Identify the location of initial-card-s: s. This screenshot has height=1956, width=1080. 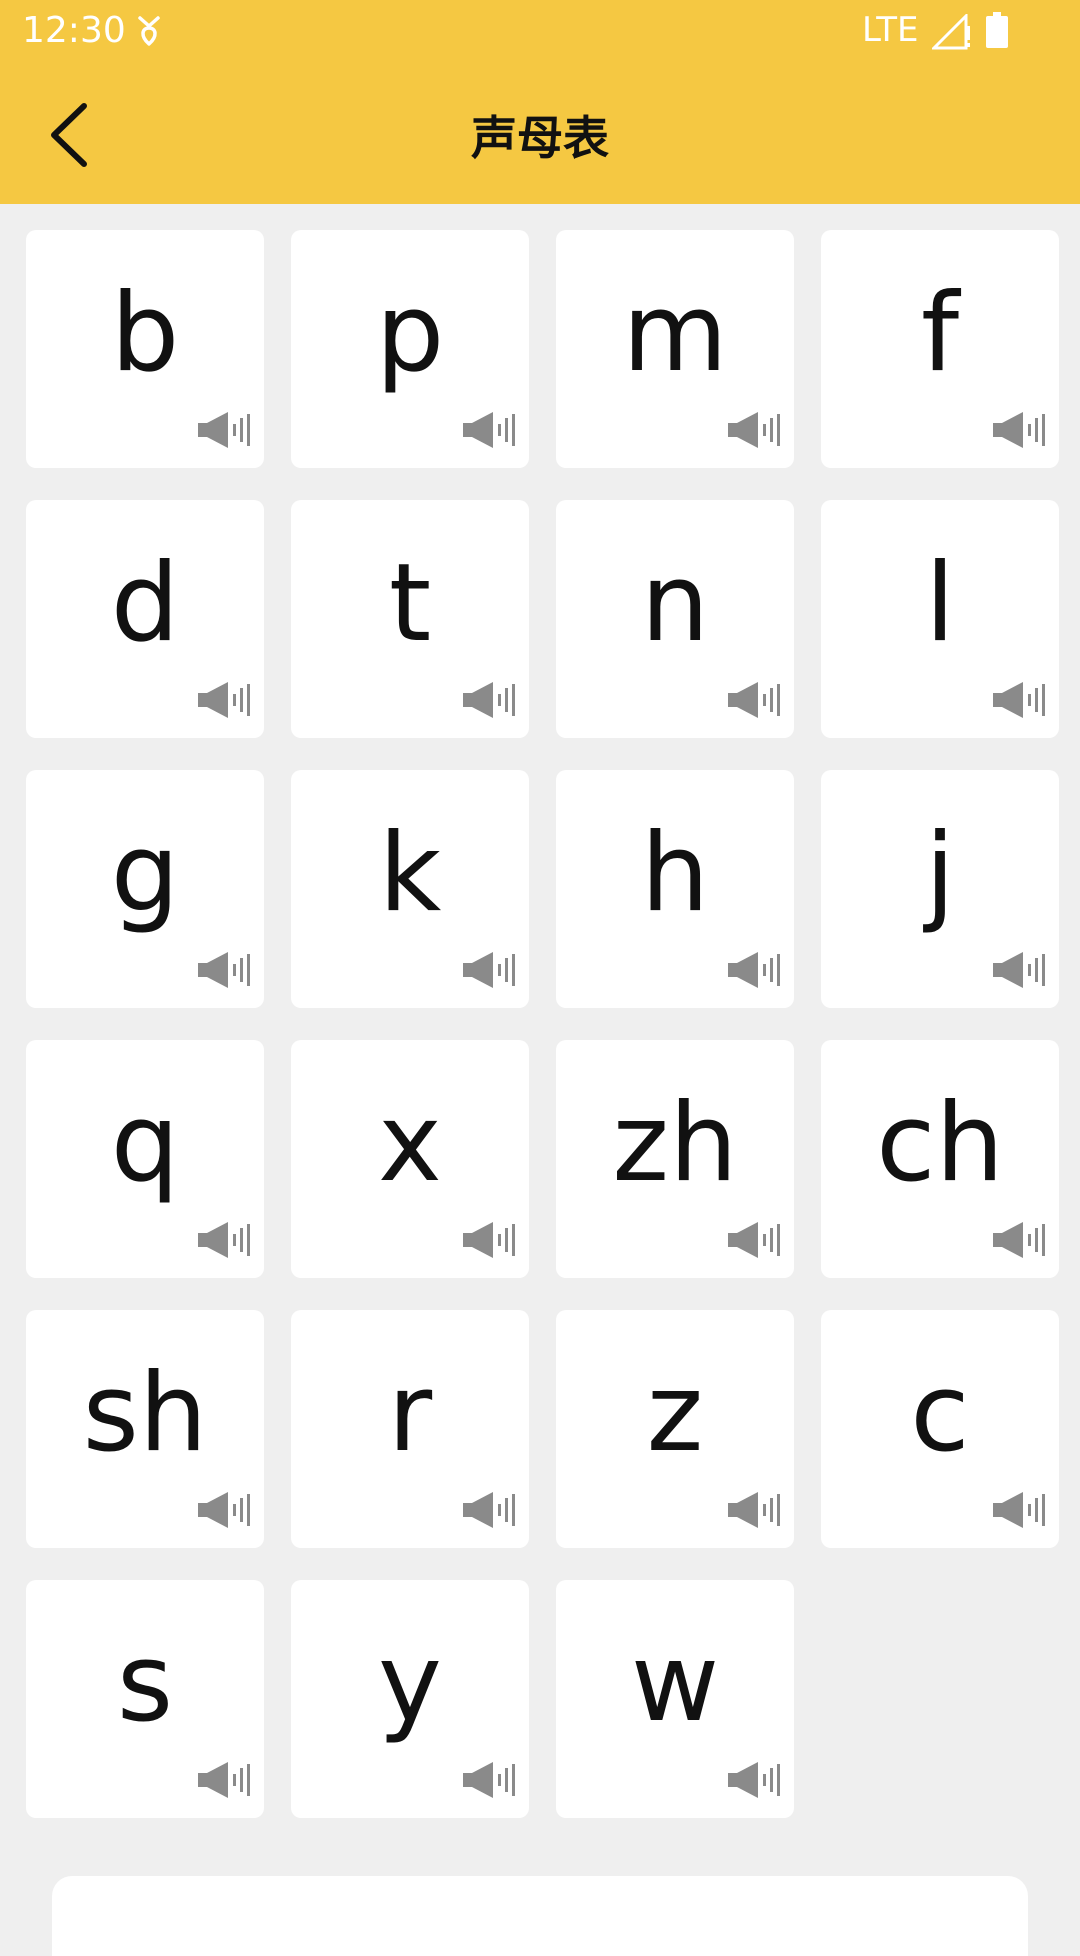
(145, 1699).